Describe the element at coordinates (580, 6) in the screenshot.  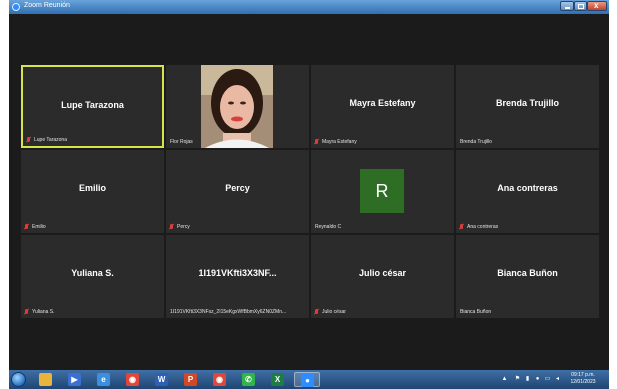
I see `maximize-button` at that location.